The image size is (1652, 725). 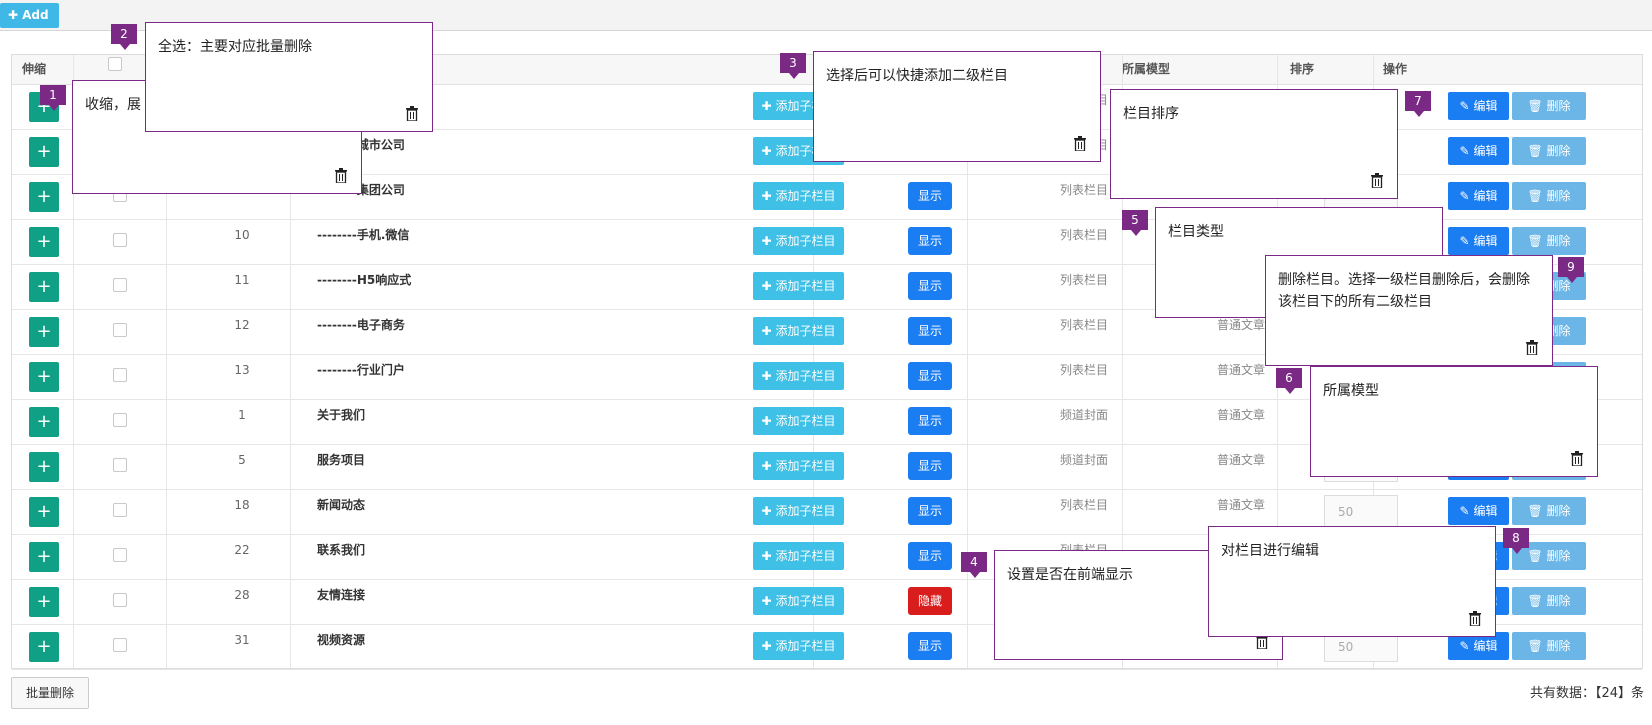 What do you see at coordinates (1361, 511) in the screenshot?
I see `sort-input: 50` at bounding box center [1361, 511].